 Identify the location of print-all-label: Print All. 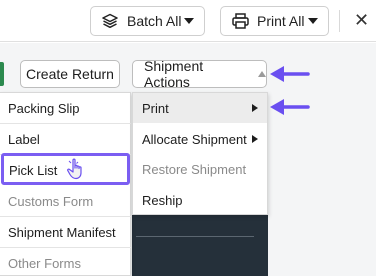
(281, 21).